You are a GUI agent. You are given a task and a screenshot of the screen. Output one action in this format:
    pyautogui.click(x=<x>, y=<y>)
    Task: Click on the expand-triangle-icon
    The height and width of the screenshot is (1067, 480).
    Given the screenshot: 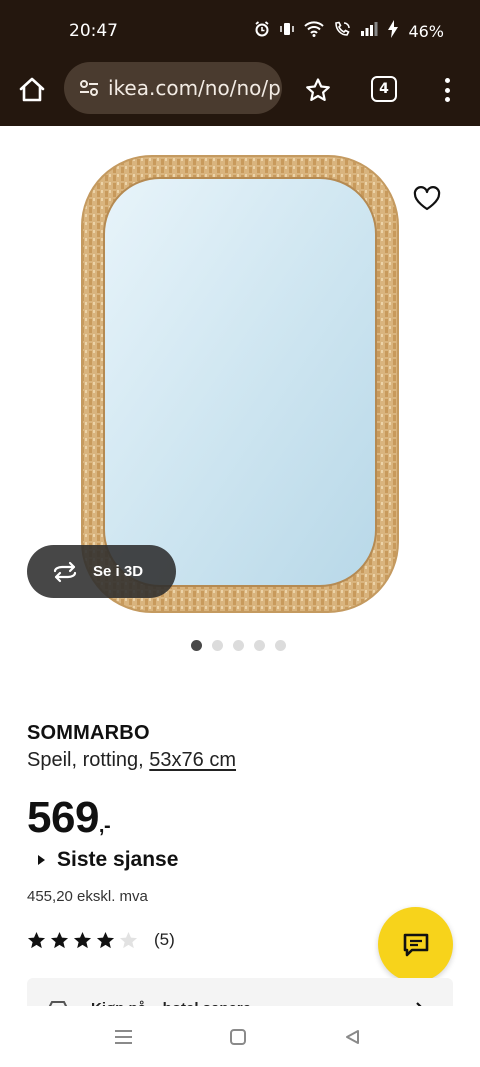 What is the action you would take?
    pyautogui.click(x=41, y=860)
    